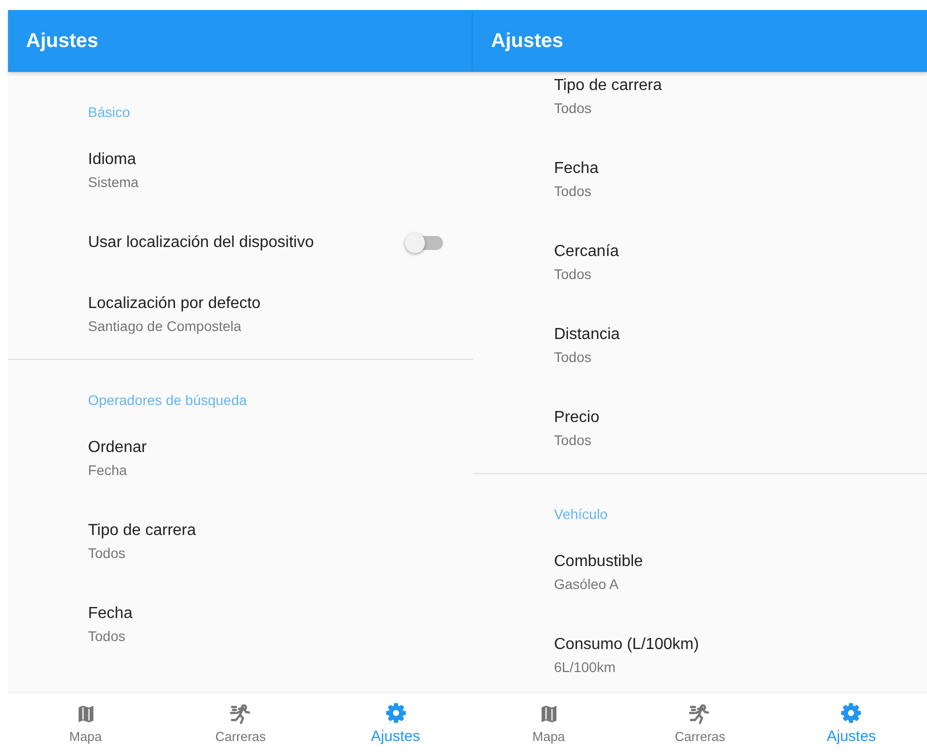  Describe the element at coordinates (109, 112) in the screenshot. I see `category-header: Básico` at that location.